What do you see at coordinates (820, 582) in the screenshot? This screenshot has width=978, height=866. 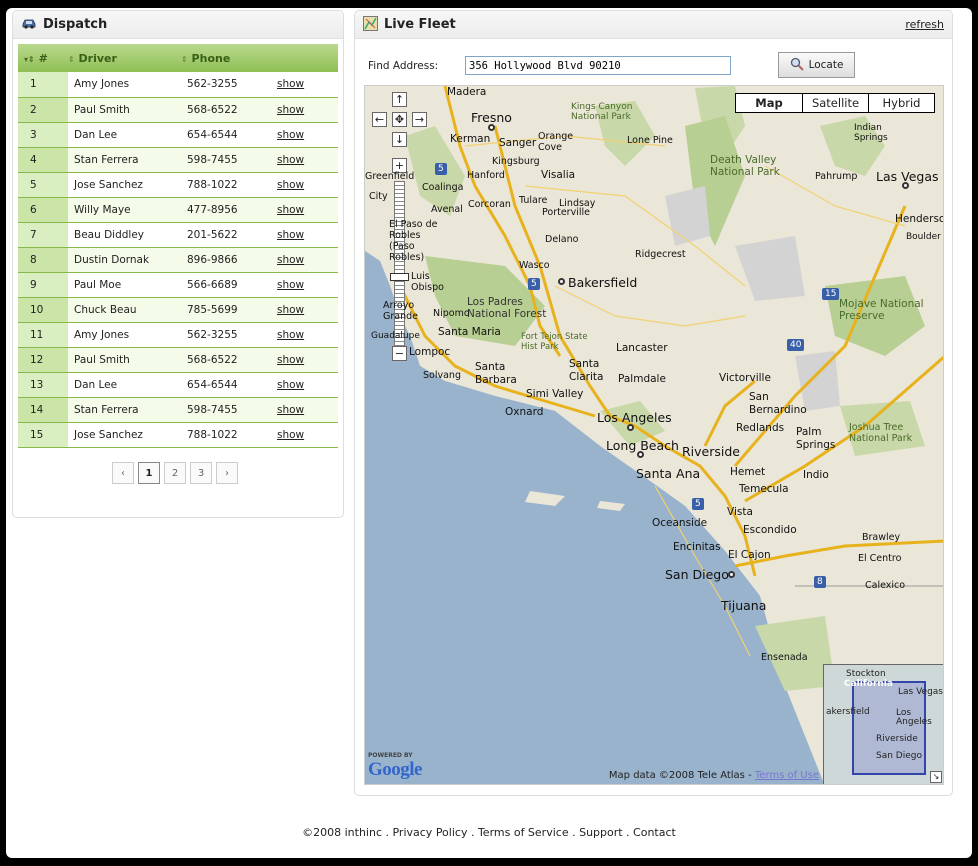 I see `highway-shield: 8` at bounding box center [820, 582].